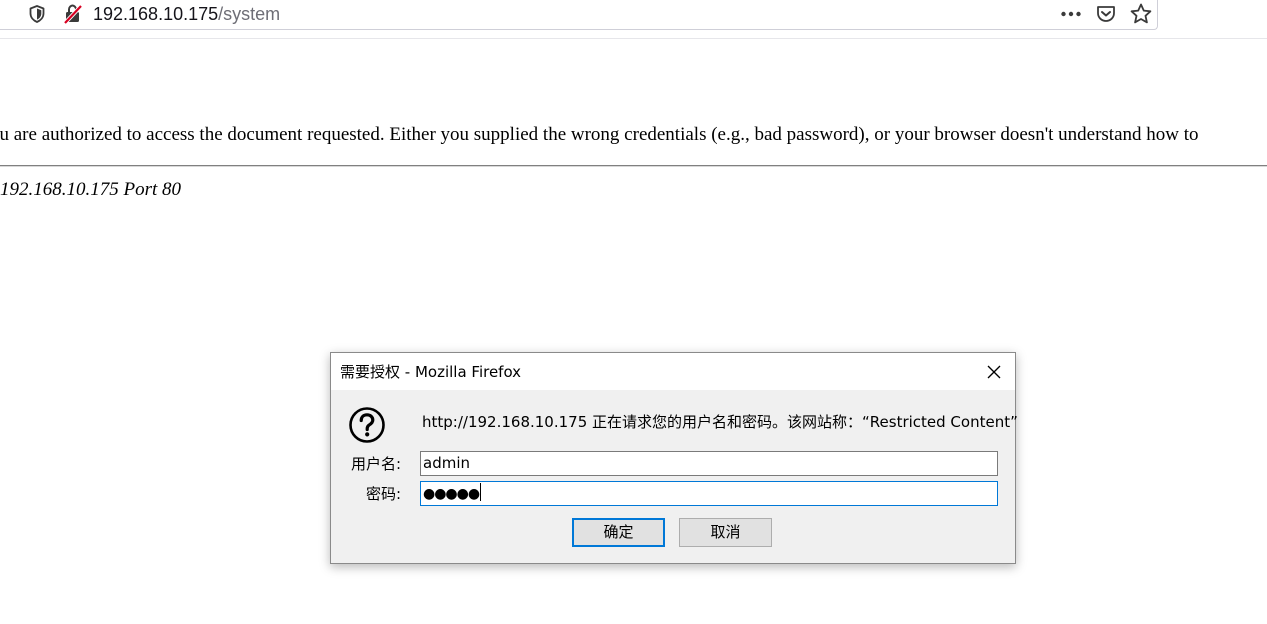 Image resolution: width=1267 pixels, height=624 pixels. I want to click on username-value: admin, so click(446, 463).